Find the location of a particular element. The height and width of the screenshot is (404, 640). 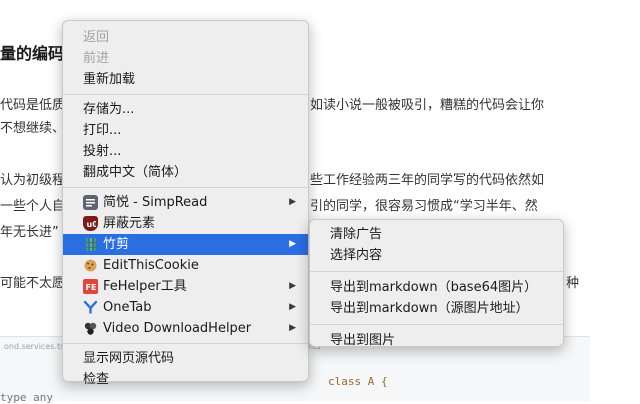

menu-item-label: 简悦 - SimpRead is located at coordinates (155, 202).